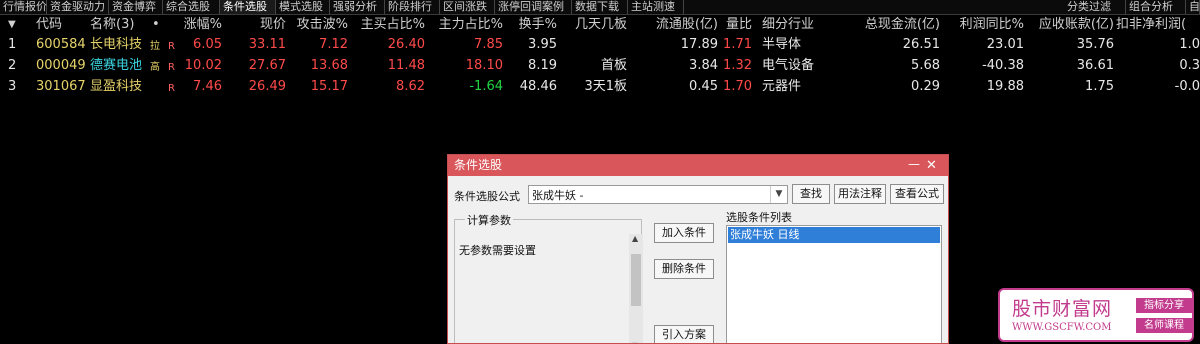 This screenshot has height=344, width=1200. I want to click on row-index: 3, so click(12, 86).